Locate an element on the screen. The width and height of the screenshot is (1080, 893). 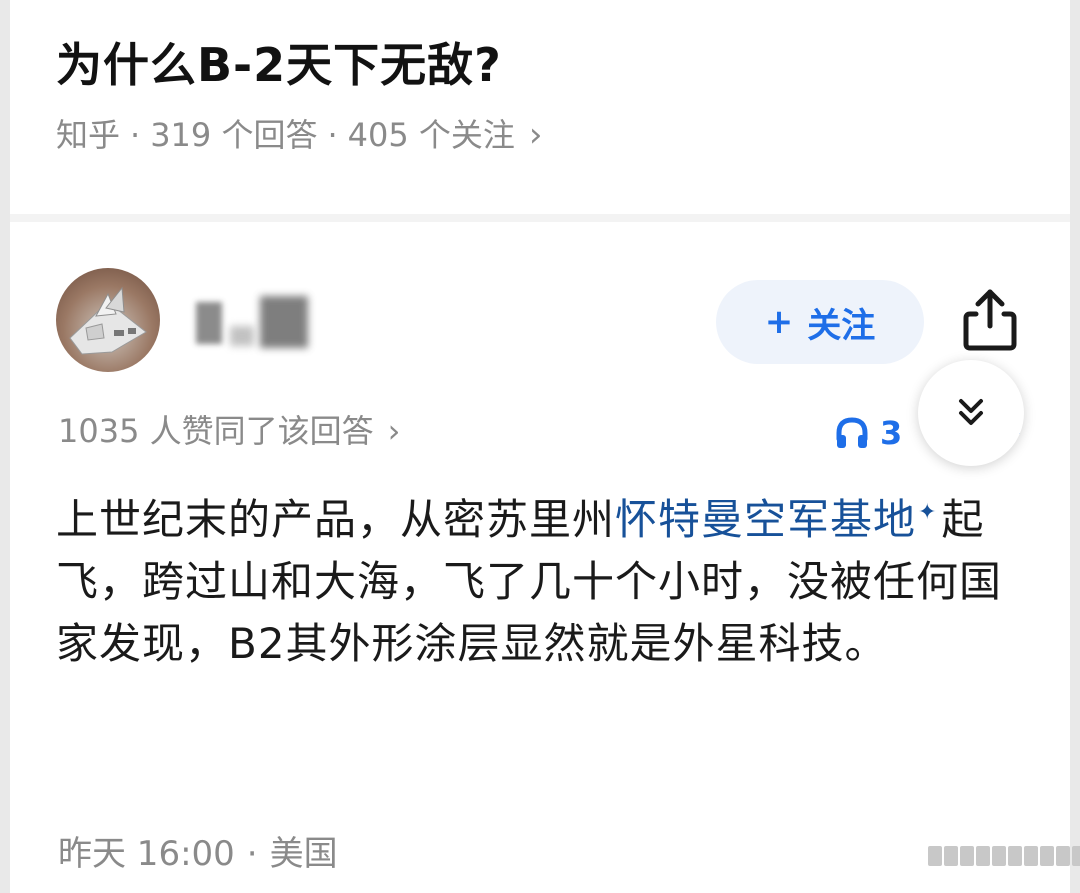
source-label: 知乎 is located at coordinates (88, 135).